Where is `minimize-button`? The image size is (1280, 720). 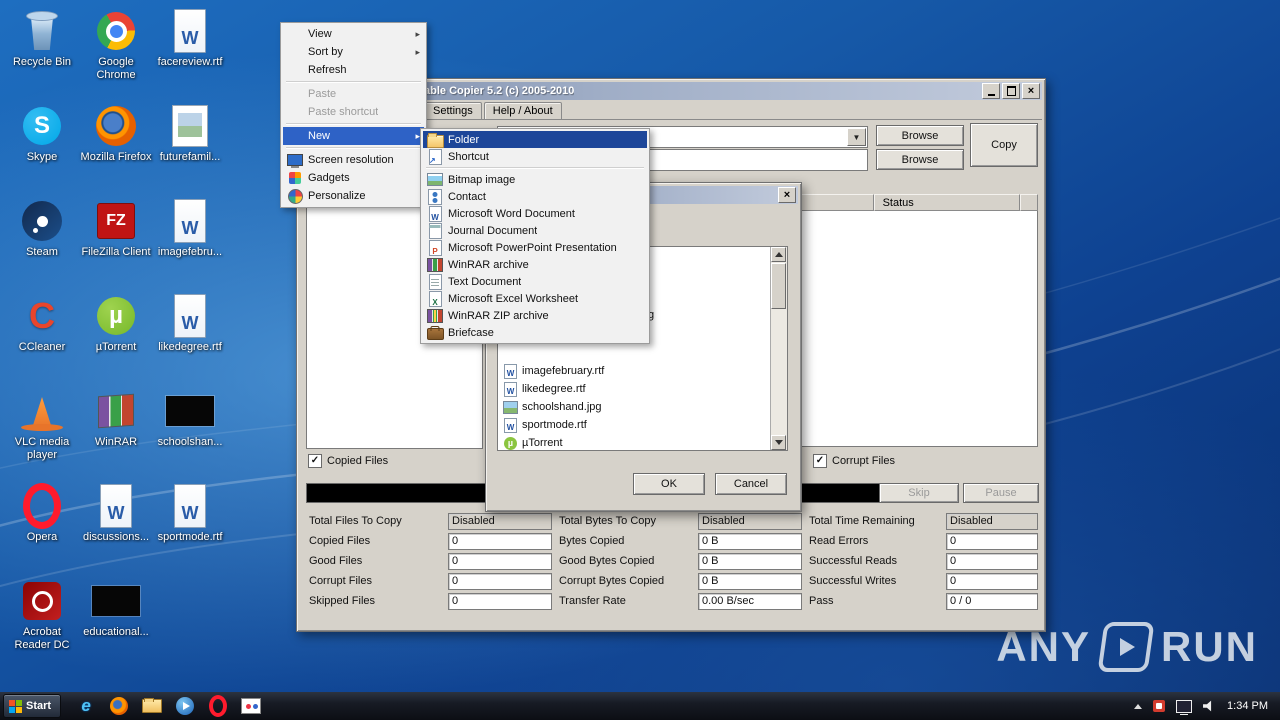
minimize-button is located at coordinates (991, 91).